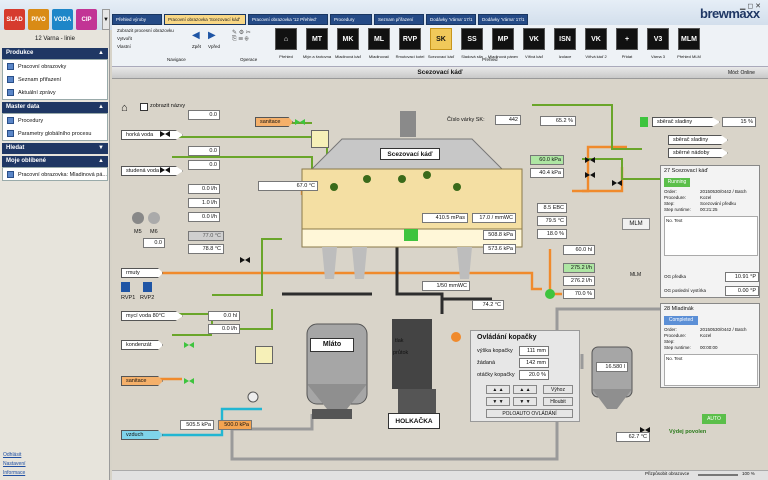  Describe the element at coordinates (224, 329) in the screenshot. I see `wash-val-2: 0.0 l/h` at that location.